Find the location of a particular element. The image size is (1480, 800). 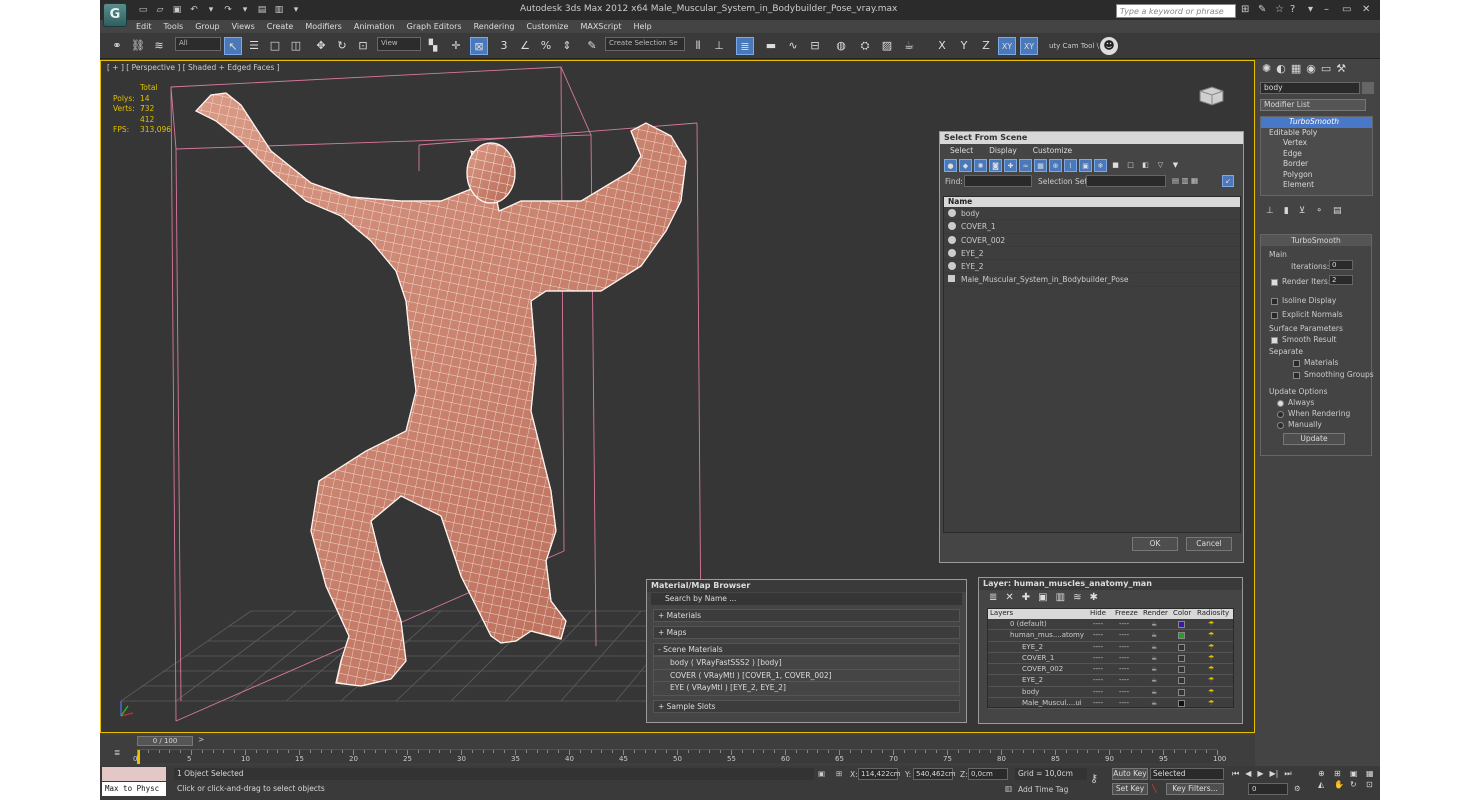

sample-slots-group: + Sample Slots is located at coordinates (806, 706).